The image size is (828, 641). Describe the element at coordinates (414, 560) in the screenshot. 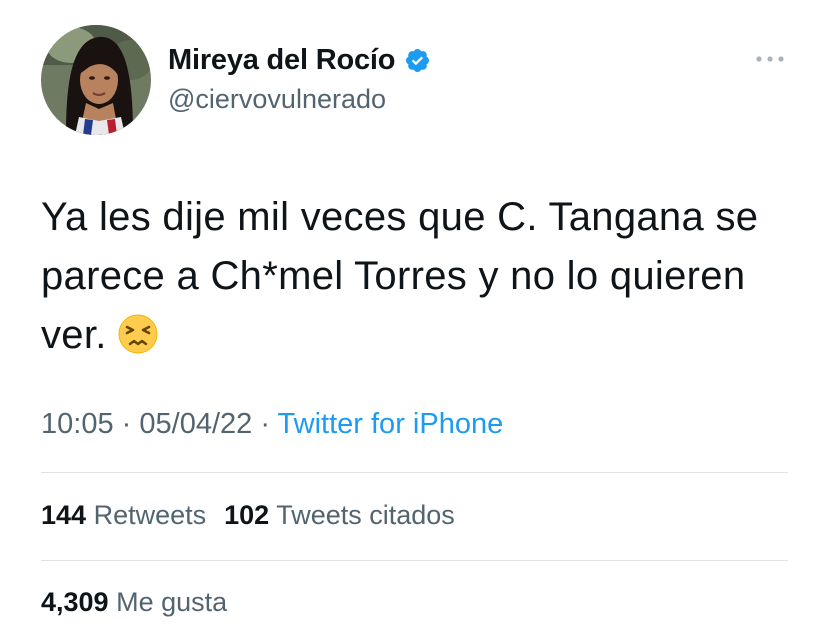

I see `divider-middle` at that location.